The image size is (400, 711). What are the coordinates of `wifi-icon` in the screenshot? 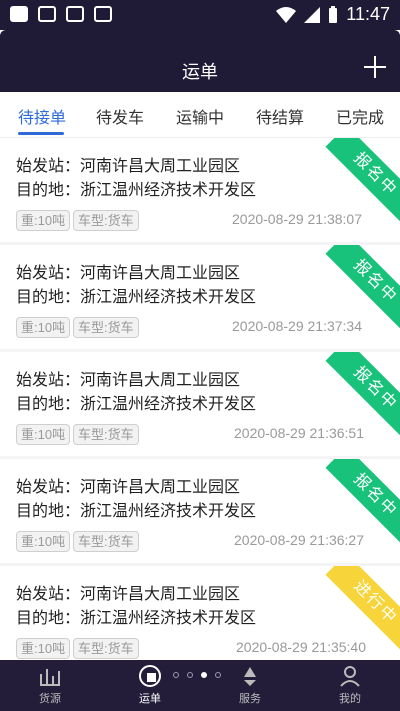 It's located at (286, 14).